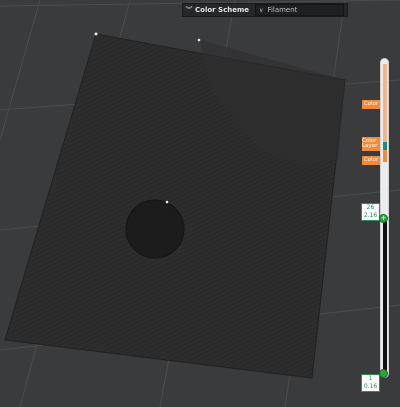 The height and width of the screenshot is (407, 400). What do you see at coordinates (370, 386) in the screenshot?
I see `lower-layer-height: 0.16` at bounding box center [370, 386].